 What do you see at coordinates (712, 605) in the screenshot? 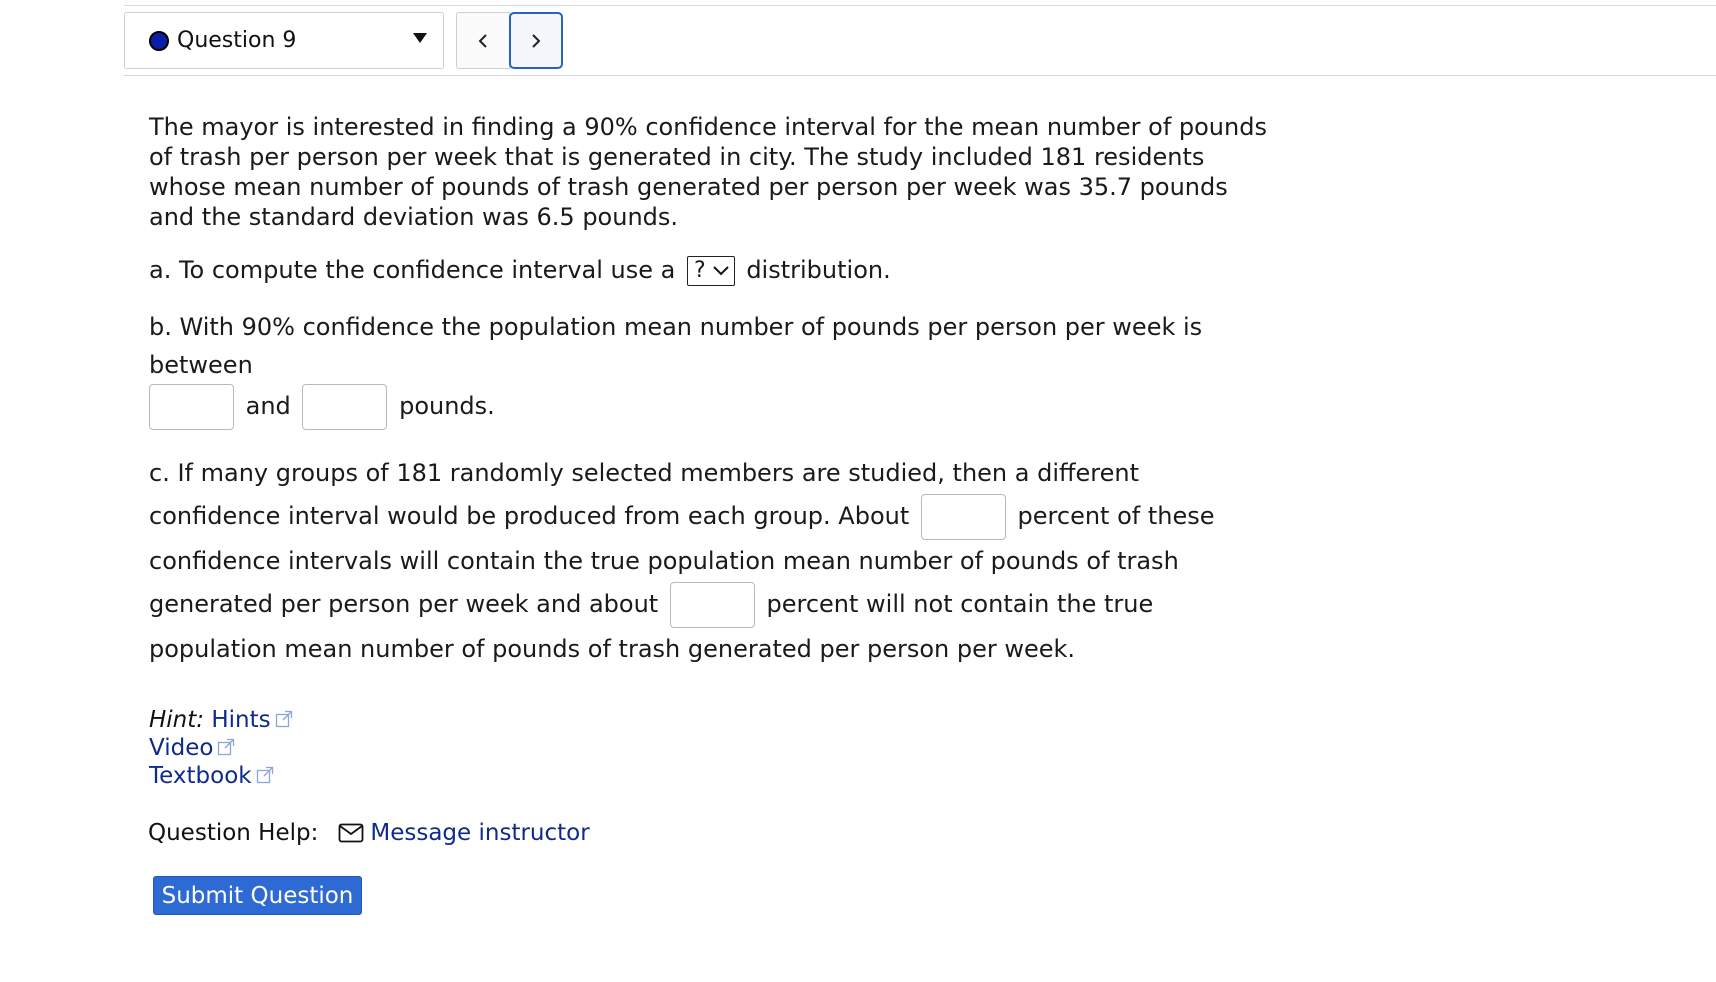
I see `not-contain-percent-input` at bounding box center [712, 605].